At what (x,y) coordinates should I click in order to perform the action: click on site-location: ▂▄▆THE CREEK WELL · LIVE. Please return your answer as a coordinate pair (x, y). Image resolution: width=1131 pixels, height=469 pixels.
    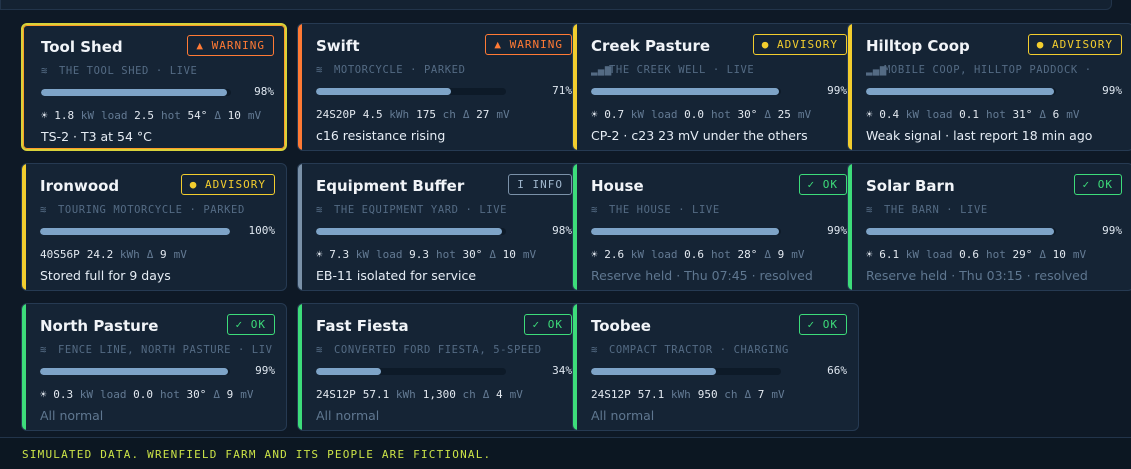
    Looking at the image, I should click on (720, 70).